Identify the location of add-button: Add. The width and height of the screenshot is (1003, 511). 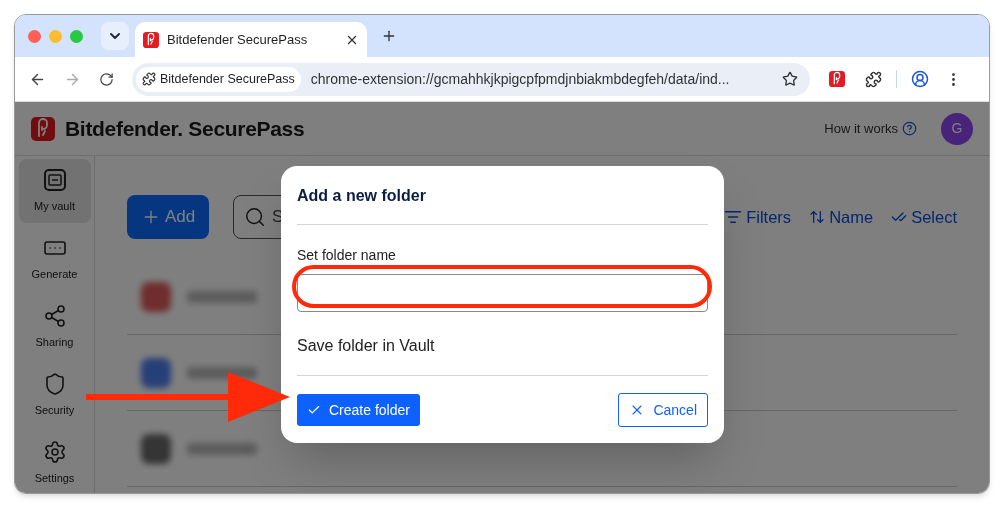
(168, 217).